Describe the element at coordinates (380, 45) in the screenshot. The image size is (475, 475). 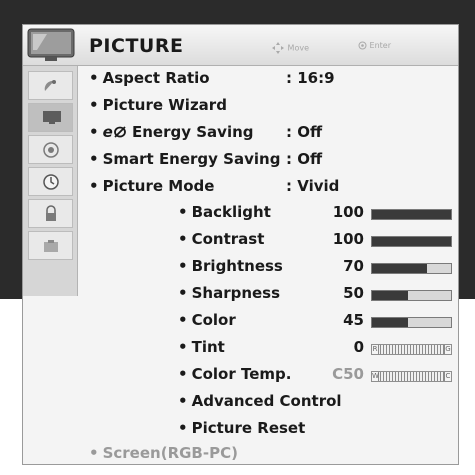
I see `enter-hint-label: Enter` at that location.